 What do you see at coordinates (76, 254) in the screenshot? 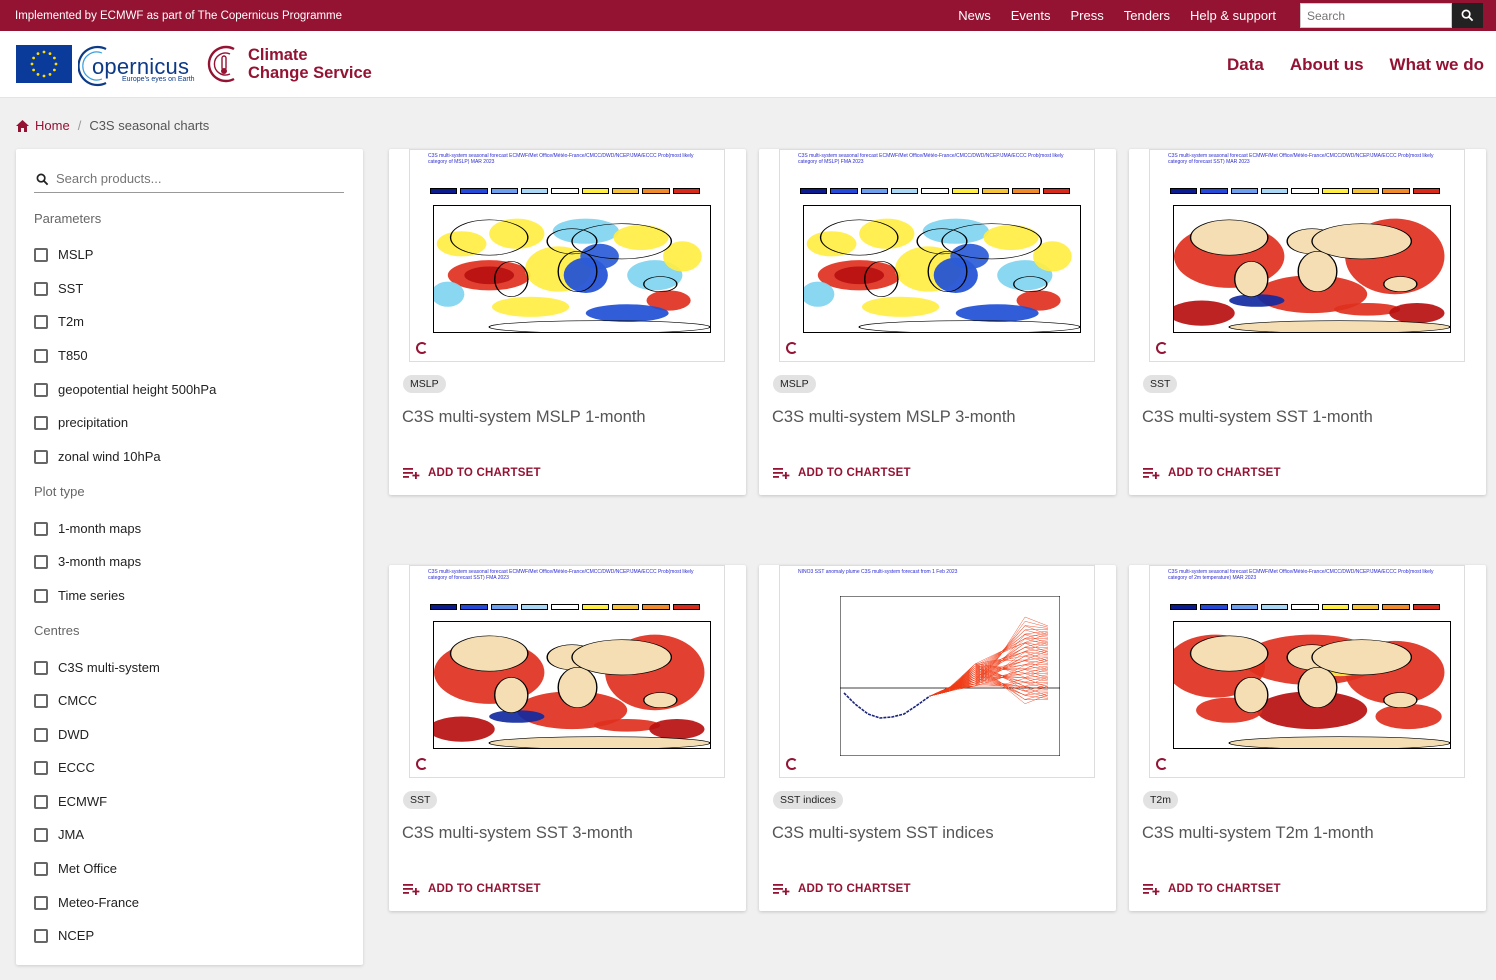
I see `filter-option-label: MSLP` at bounding box center [76, 254].